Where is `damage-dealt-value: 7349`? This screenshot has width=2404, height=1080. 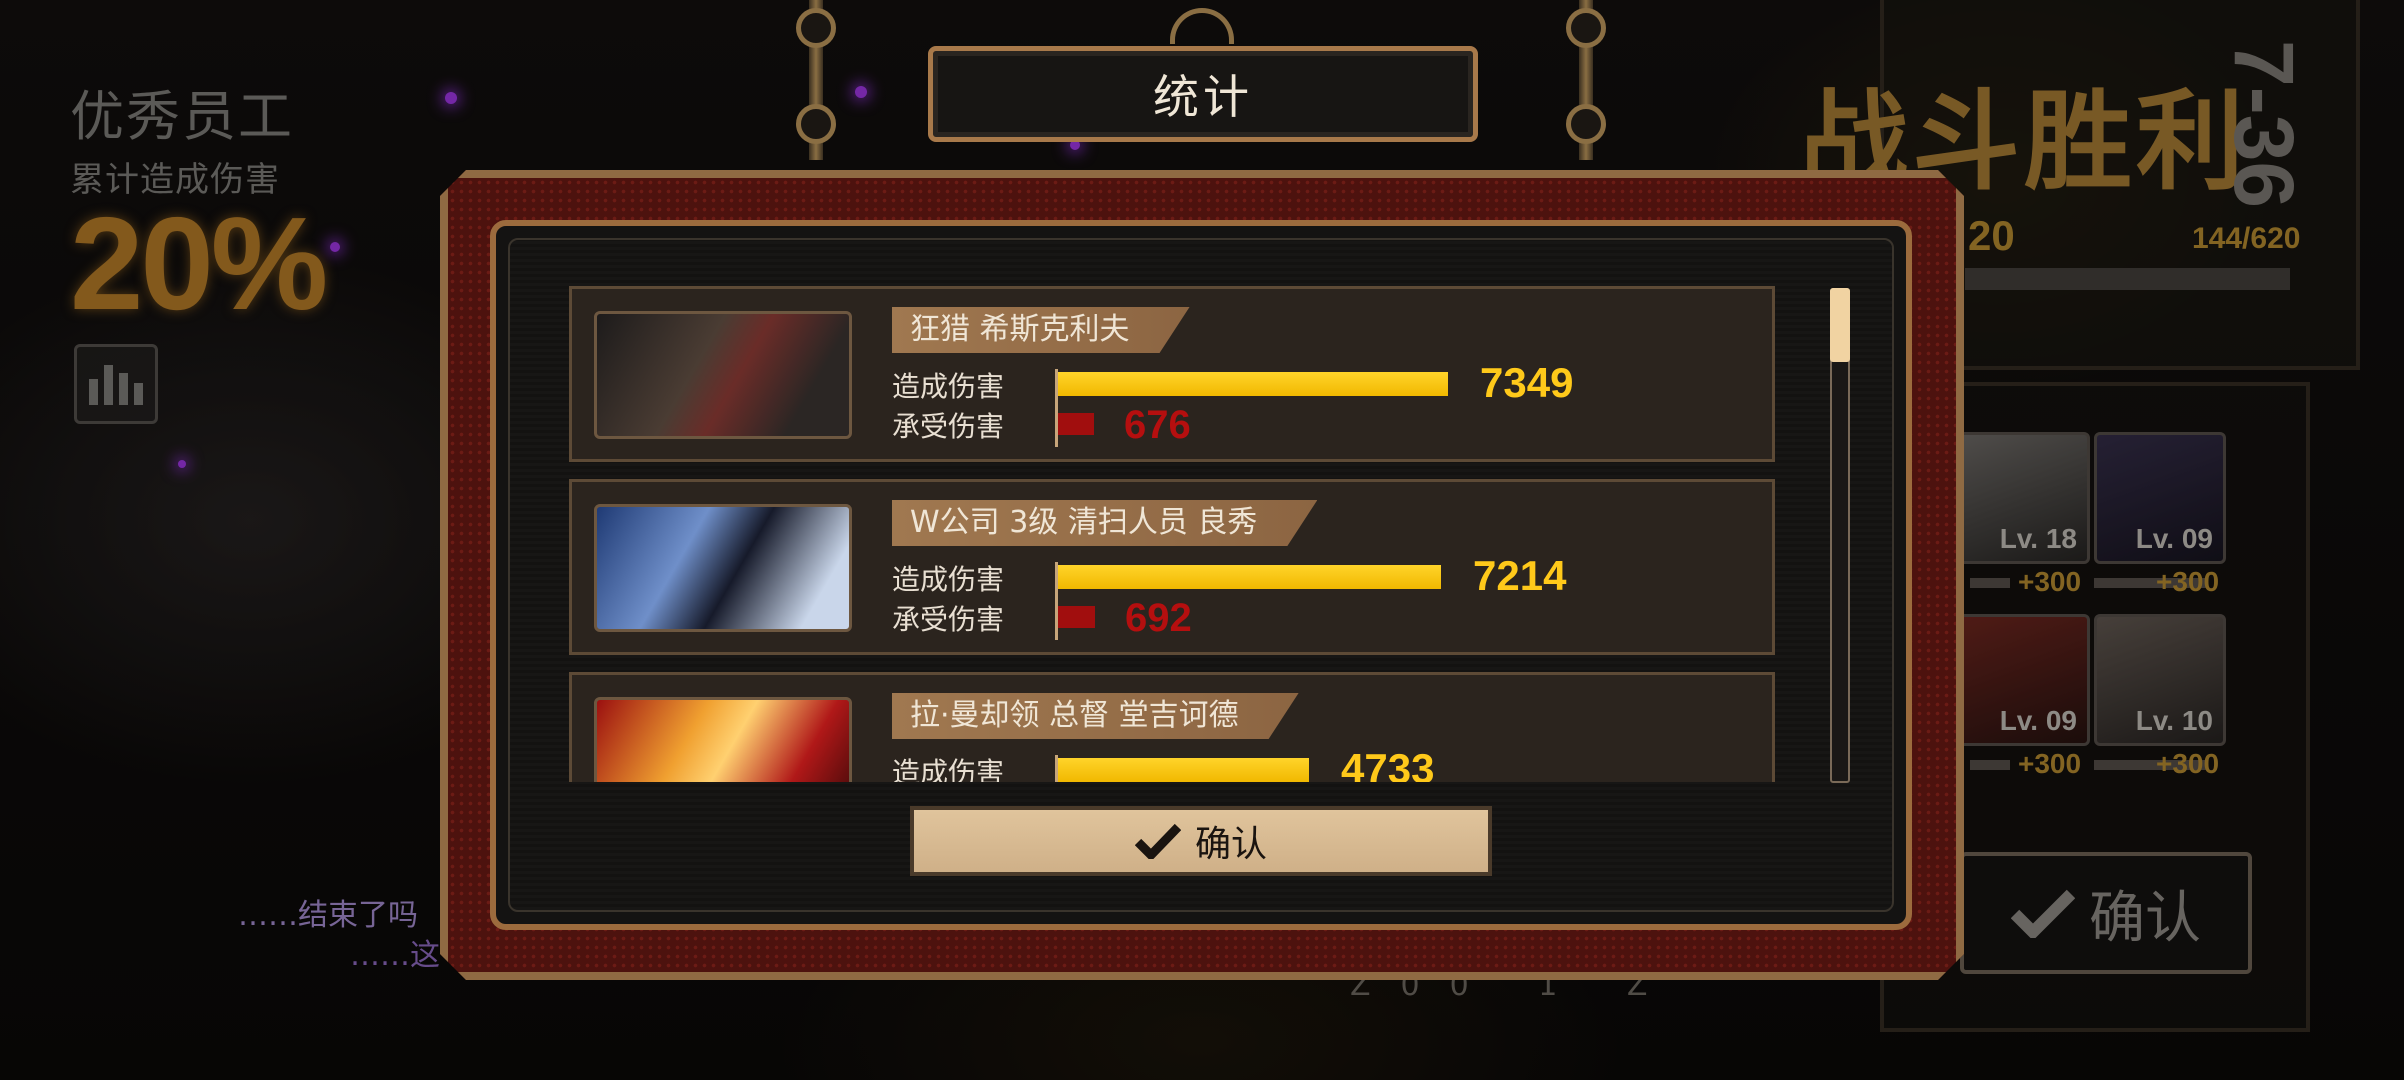 damage-dealt-value: 7349 is located at coordinates (1527, 382).